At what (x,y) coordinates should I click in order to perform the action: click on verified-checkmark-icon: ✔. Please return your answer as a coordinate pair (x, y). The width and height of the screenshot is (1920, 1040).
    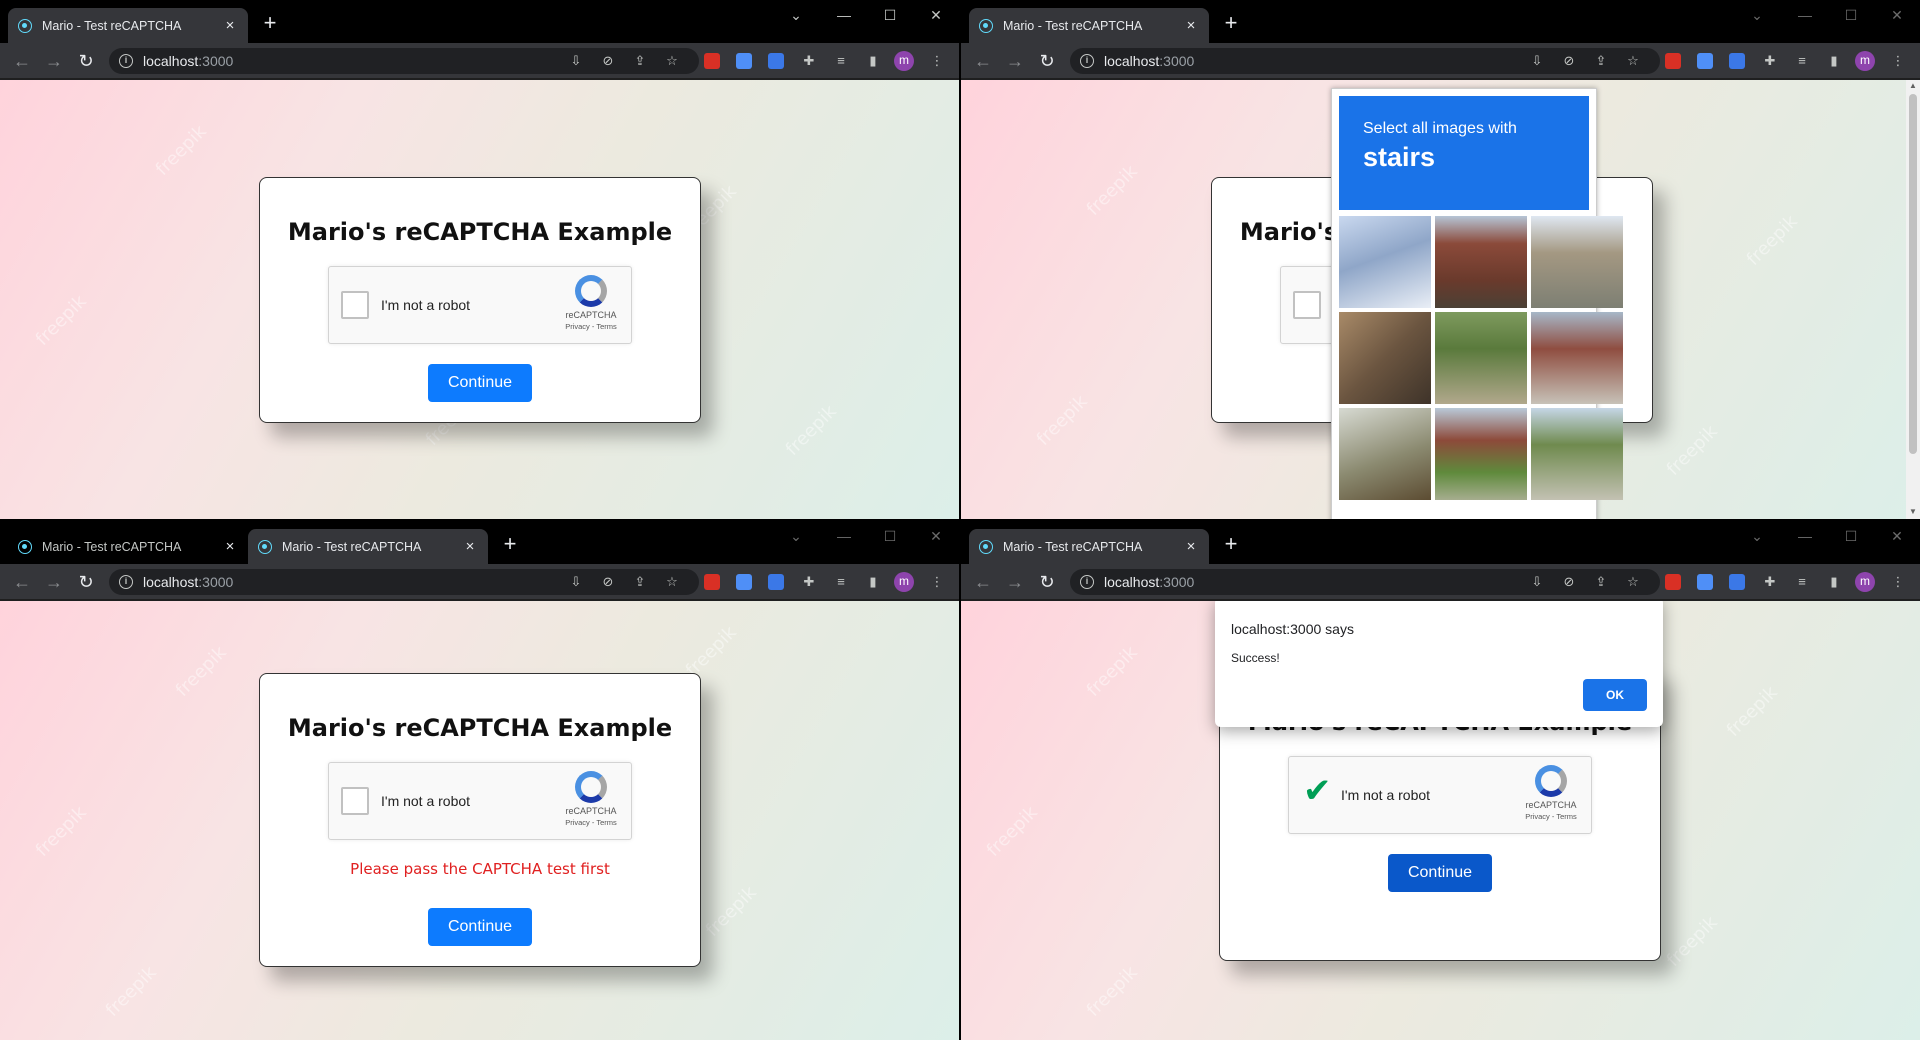
    Looking at the image, I should click on (1317, 791).